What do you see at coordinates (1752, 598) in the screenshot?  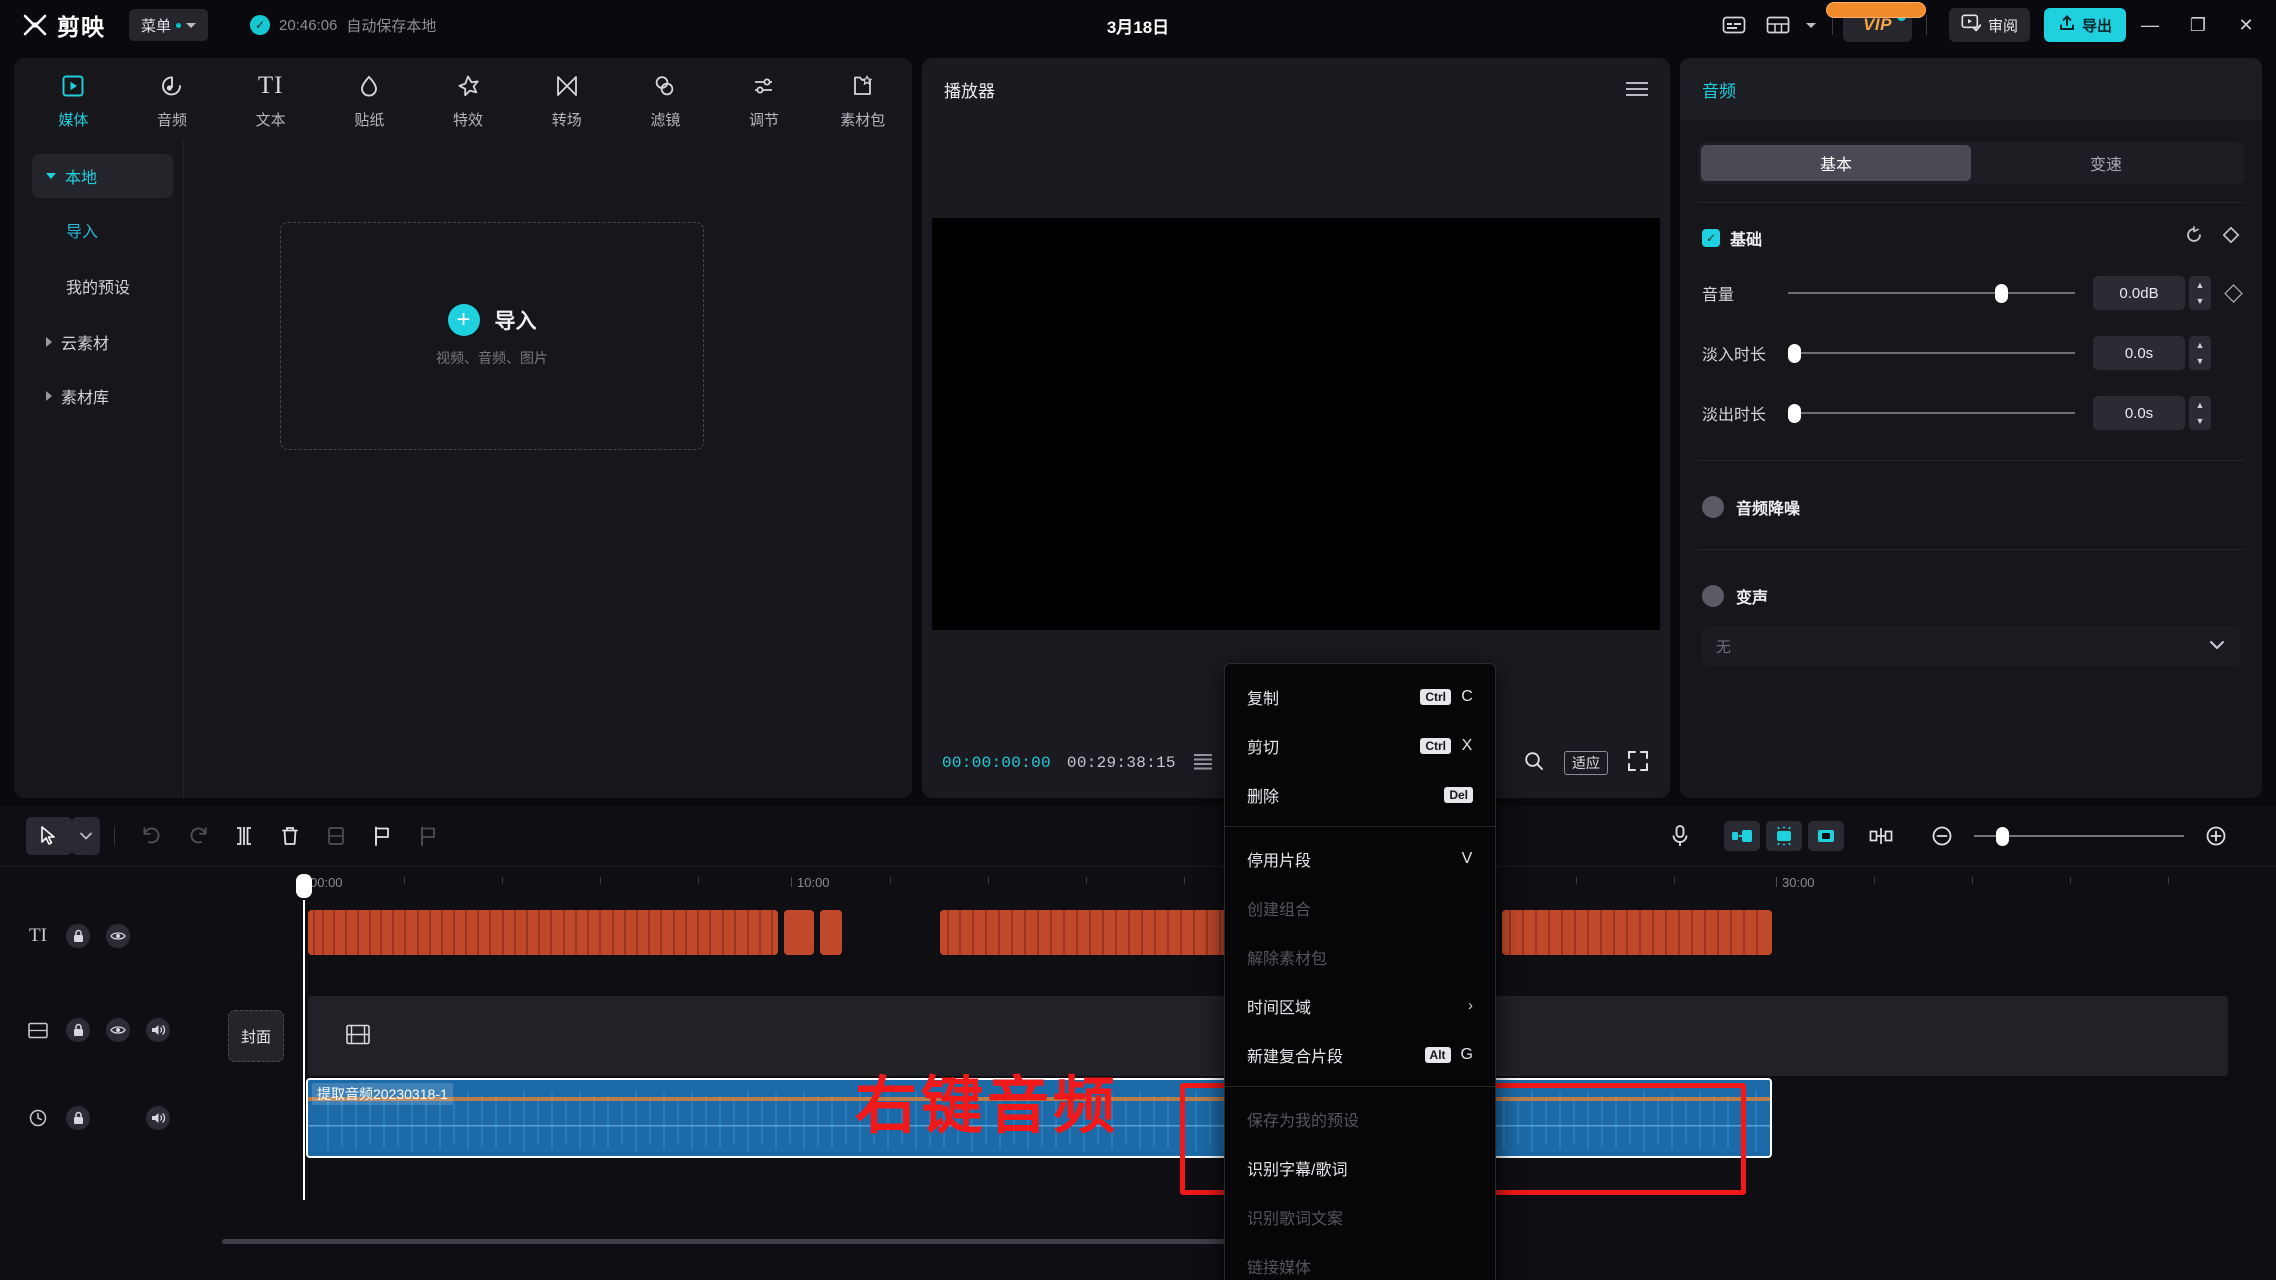 I see `voice-change-label: 变声` at bounding box center [1752, 598].